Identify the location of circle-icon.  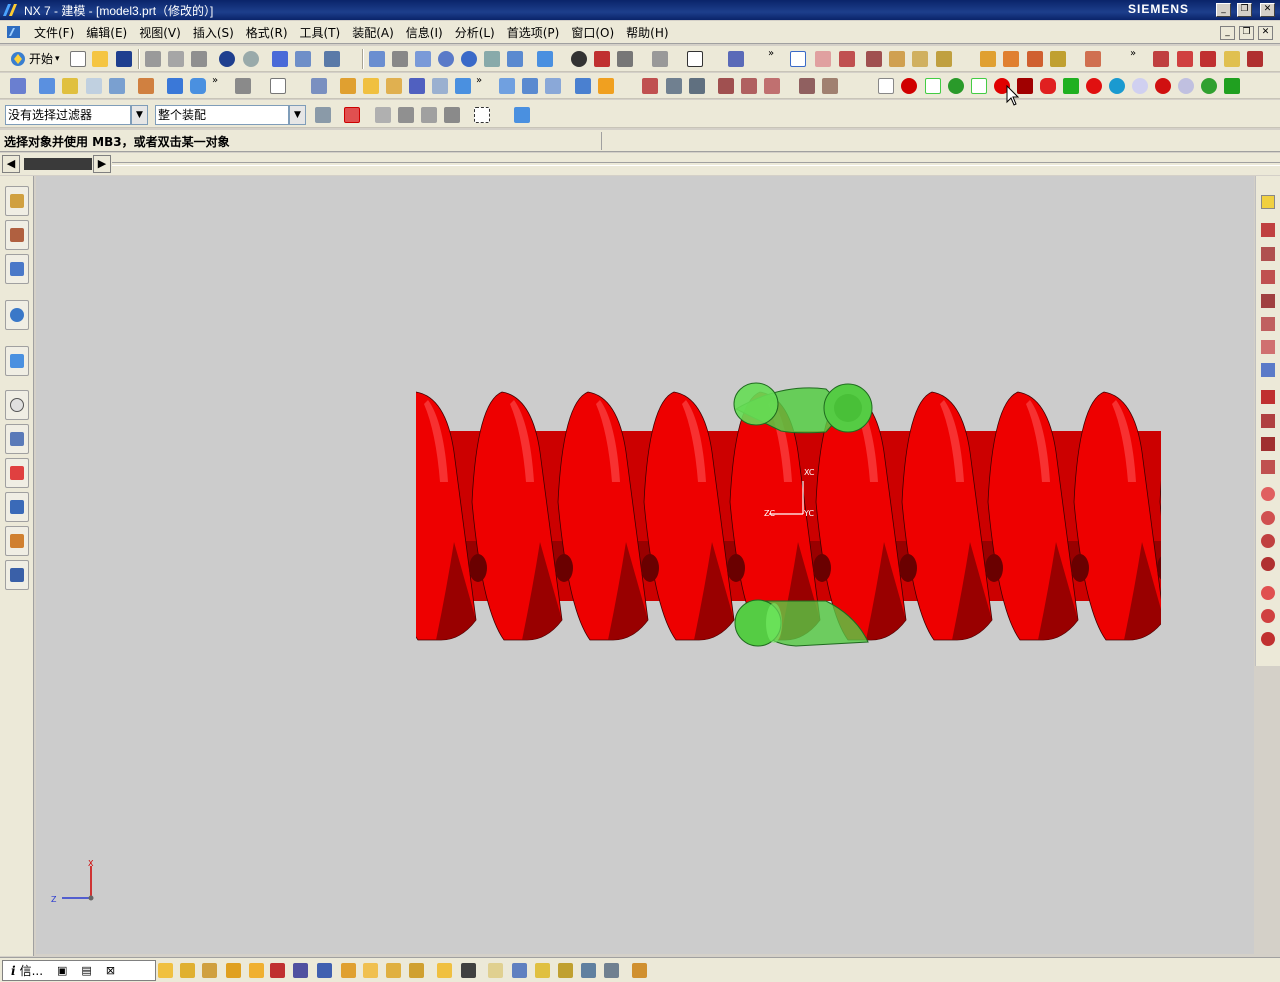
(1268, 494).